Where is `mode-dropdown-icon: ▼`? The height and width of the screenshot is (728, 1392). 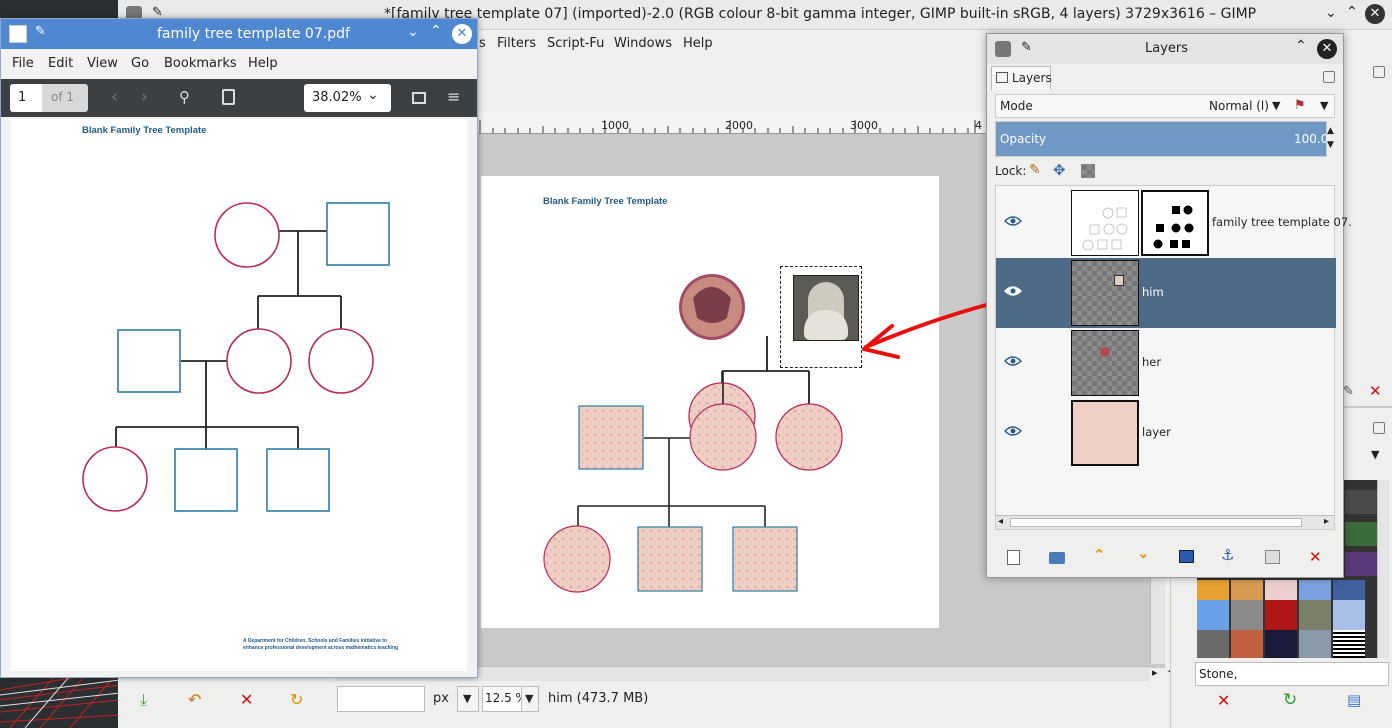
mode-dropdown-icon: ▼ is located at coordinates (1276, 105).